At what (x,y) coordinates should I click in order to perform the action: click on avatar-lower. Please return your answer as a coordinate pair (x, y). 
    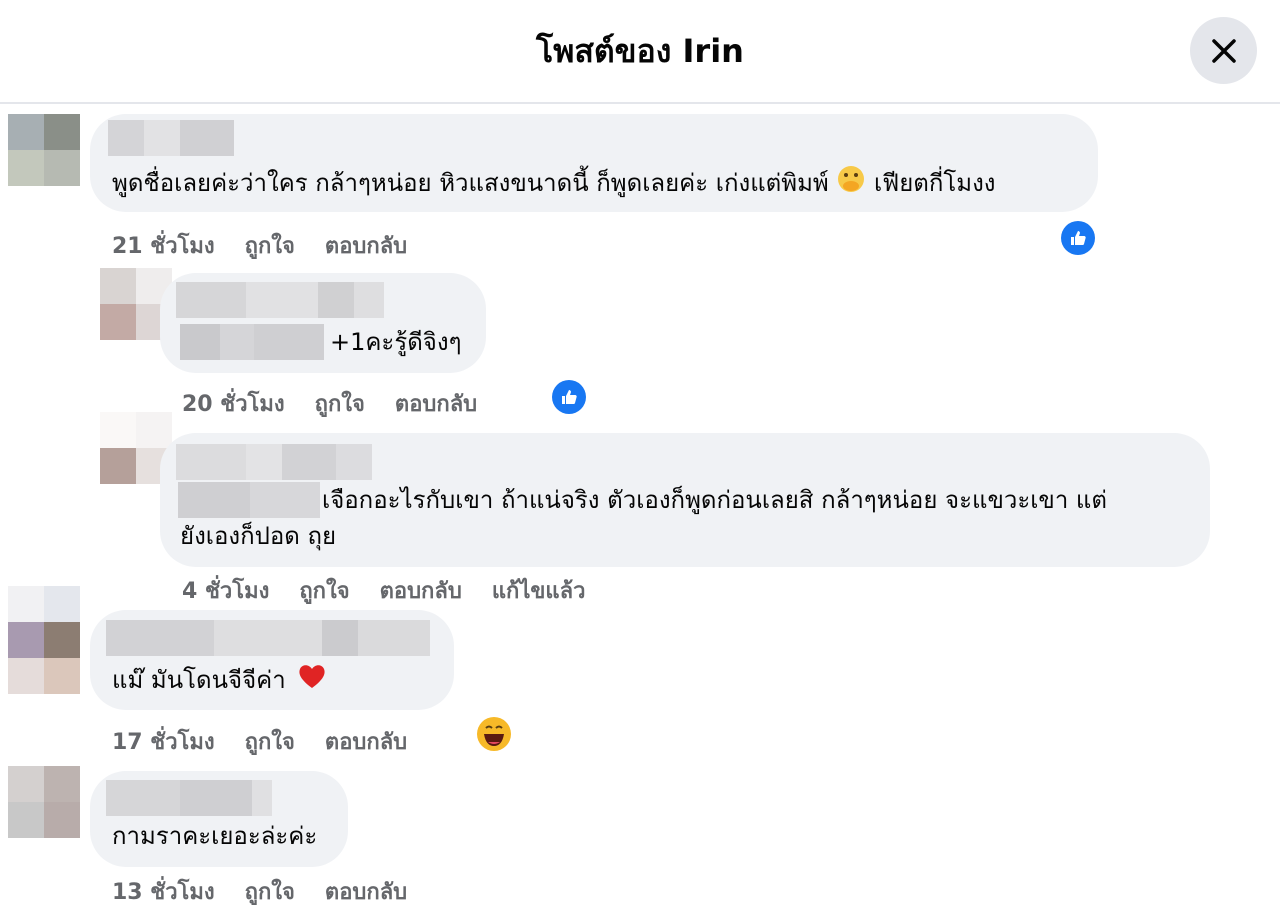
    Looking at the image, I should click on (44, 658).